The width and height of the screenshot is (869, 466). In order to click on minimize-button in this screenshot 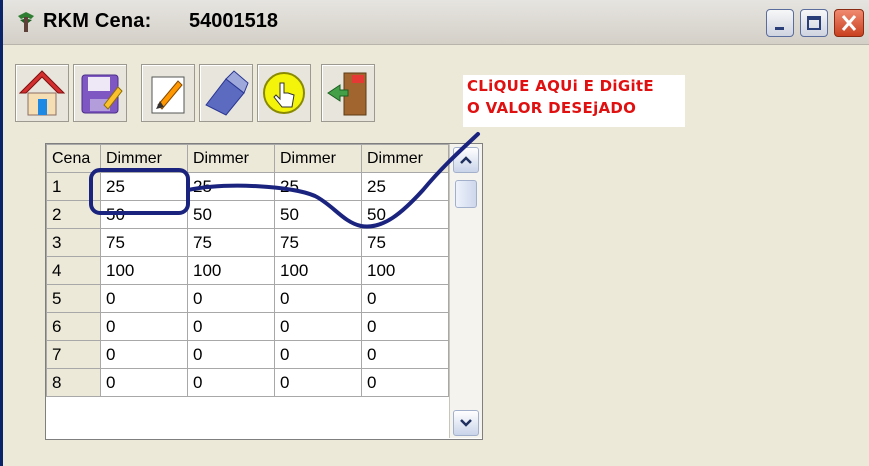, I will do `click(780, 23)`.